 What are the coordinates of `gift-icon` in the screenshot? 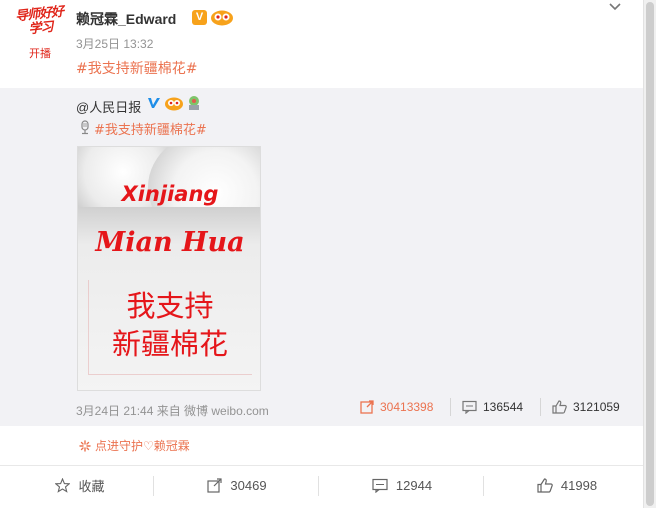 It's located at (194, 103).